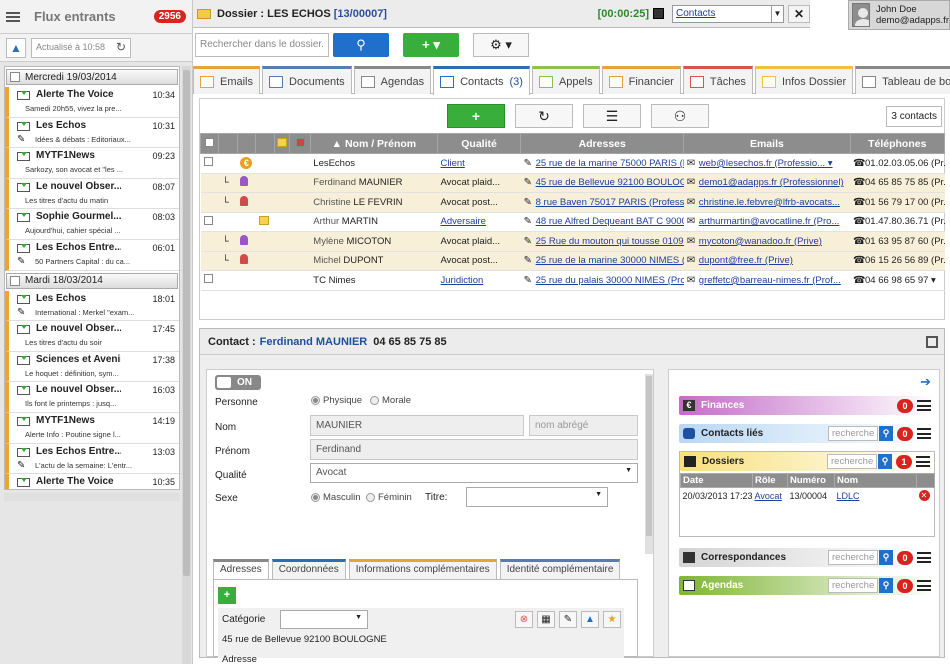  Describe the element at coordinates (92, 497) in the screenshot. I see `feed-horizontal-scrollbar` at that location.